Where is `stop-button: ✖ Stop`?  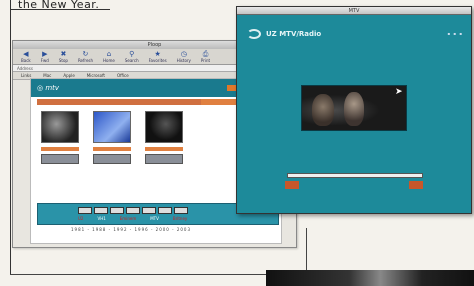 stop-button: ✖ Stop is located at coordinates (63, 56).